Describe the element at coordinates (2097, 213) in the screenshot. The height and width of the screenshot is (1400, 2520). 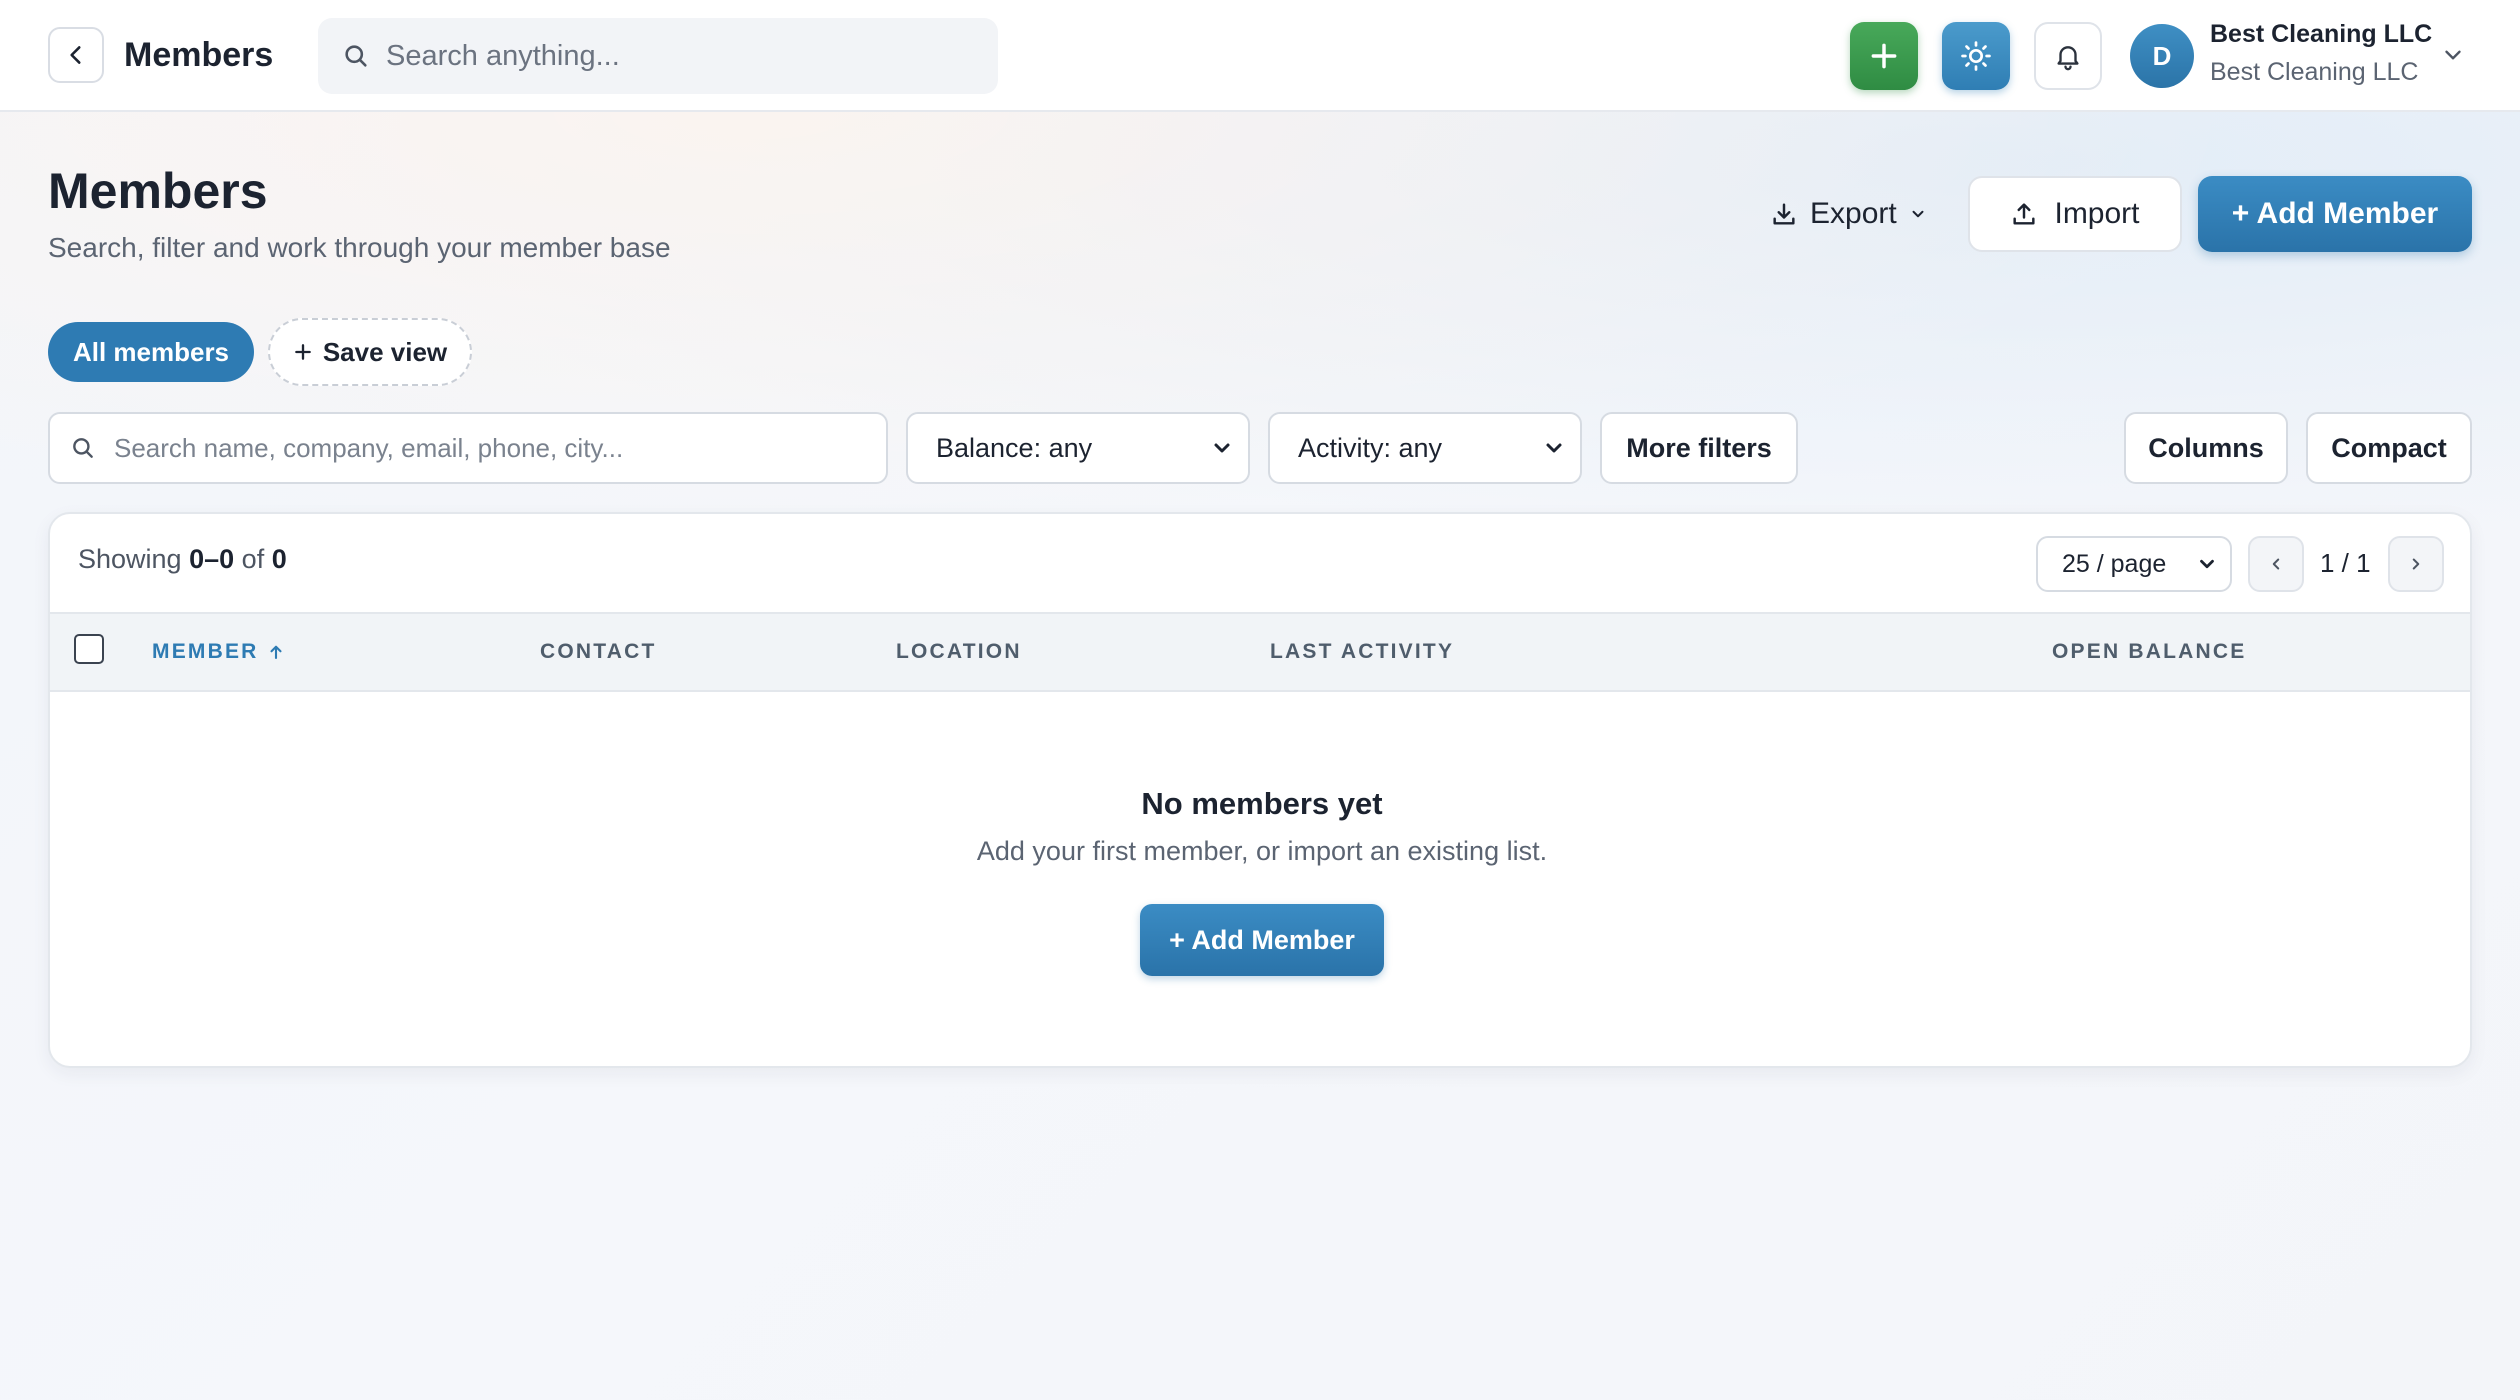
I see `import-label: Import` at that location.